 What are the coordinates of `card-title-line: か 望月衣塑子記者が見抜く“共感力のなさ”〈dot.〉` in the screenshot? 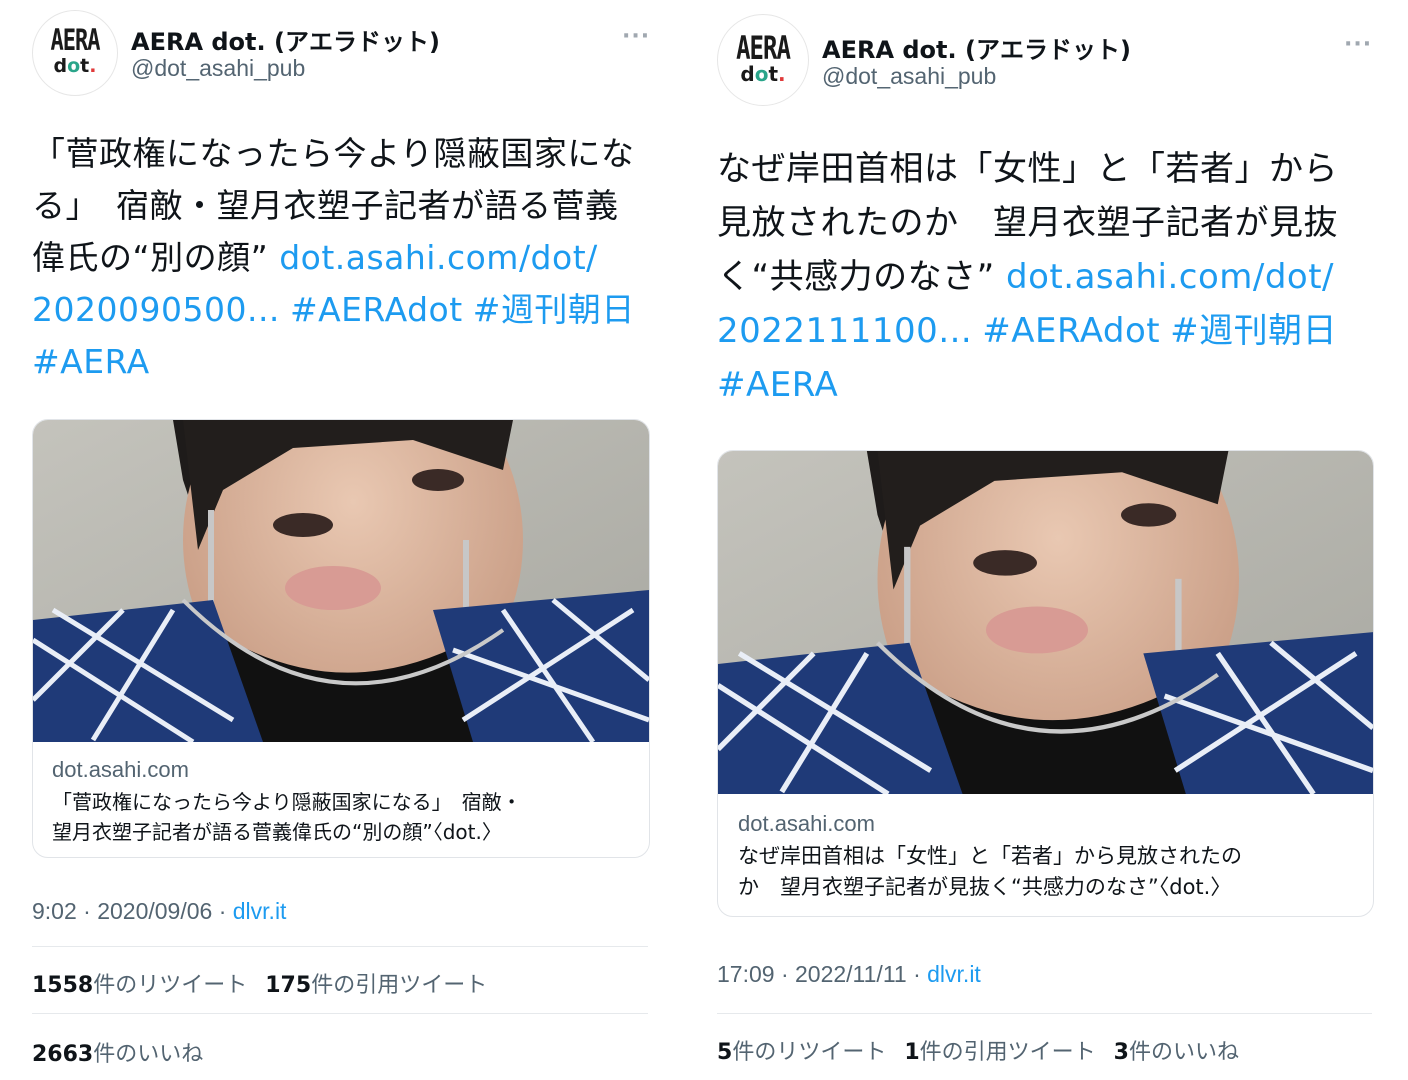 It's located at (985, 887).